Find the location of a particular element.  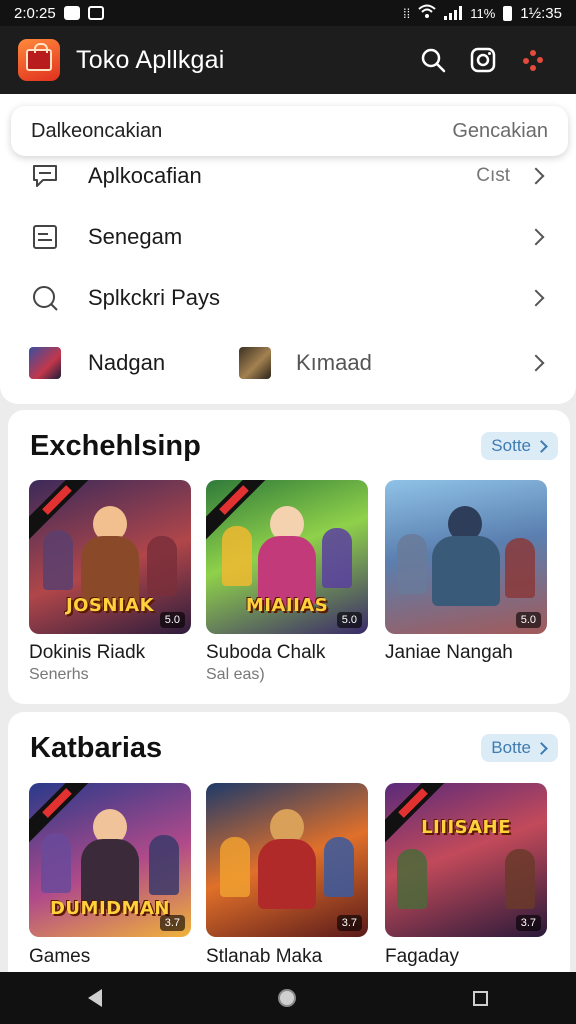

section-title: Katbarias is located at coordinates (96, 748).